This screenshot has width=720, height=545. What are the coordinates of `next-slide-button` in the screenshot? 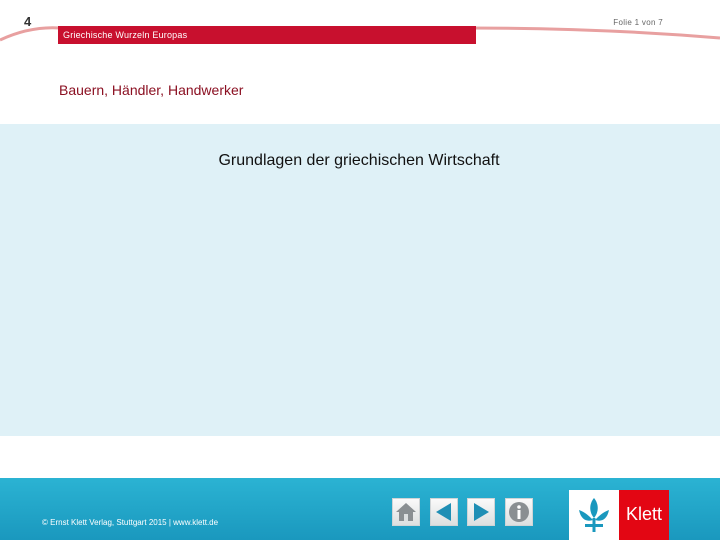 It's located at (481, 512).